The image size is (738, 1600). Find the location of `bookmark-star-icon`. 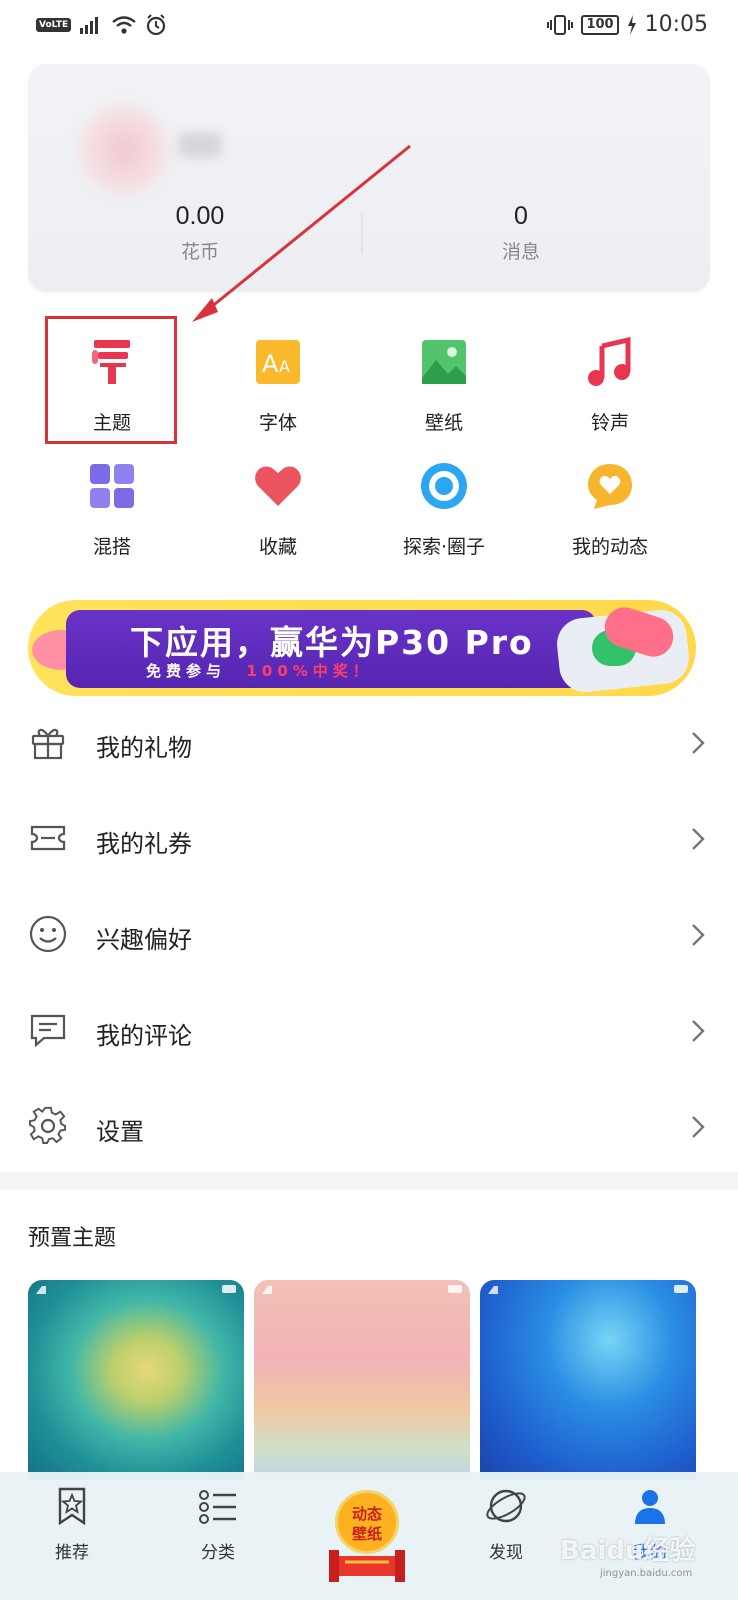

bookmark-star-icon is located at coordinates (72, 1506).